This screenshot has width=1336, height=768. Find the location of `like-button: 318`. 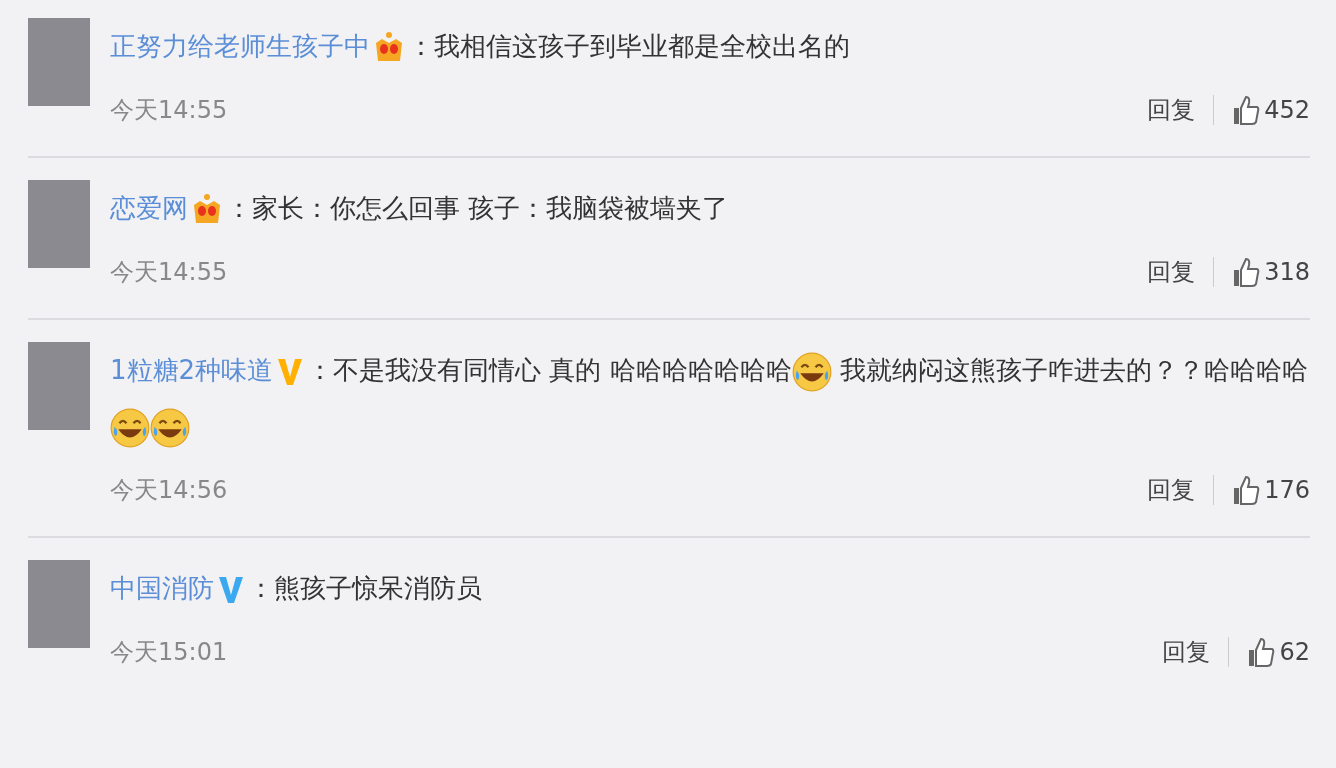

like-button: 318 is located at coordinates (1271, 272).